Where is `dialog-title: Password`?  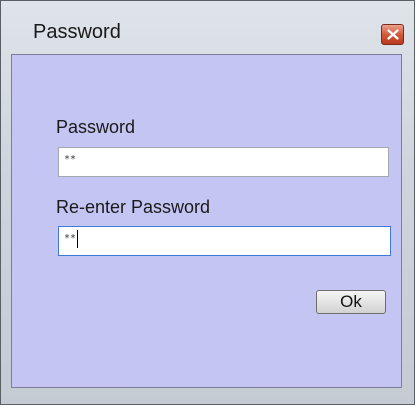
dialog-title: Password is located at coordinates (77, 32).